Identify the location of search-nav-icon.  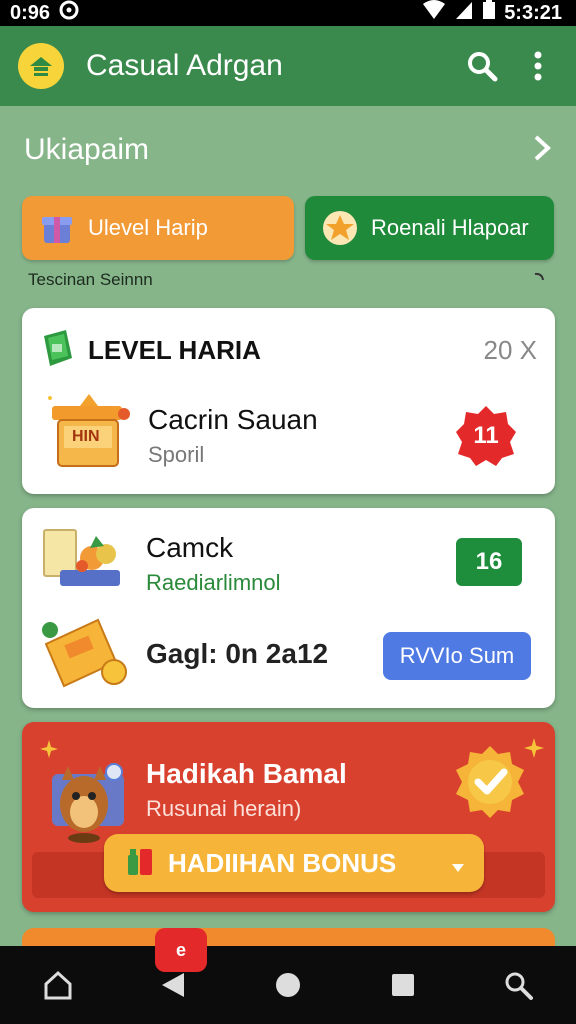
(518, 985).